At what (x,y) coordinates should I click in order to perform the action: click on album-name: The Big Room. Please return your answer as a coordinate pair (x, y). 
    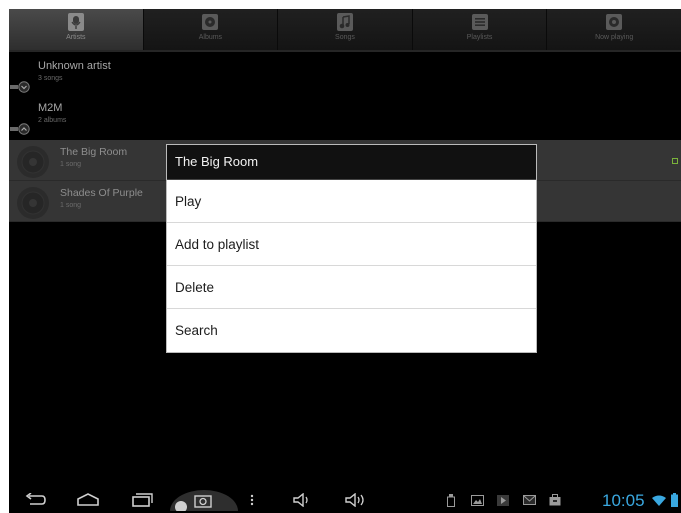
    Looking at the image, I should click on (94, 152).